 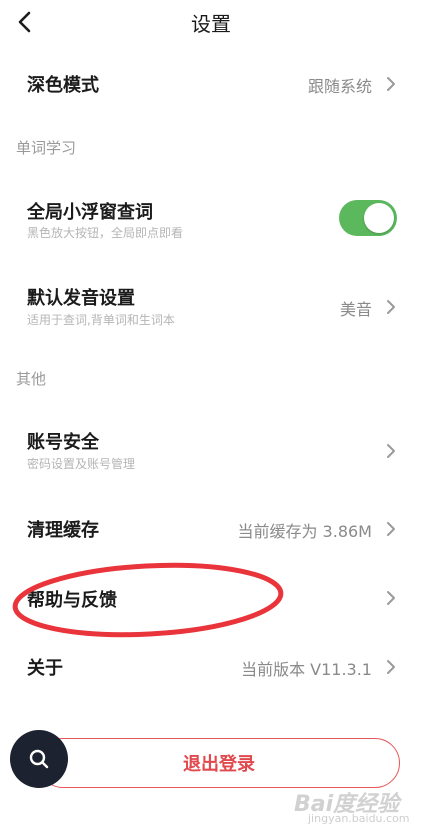 I want to click on search-icon, so click(x=39, y=759).